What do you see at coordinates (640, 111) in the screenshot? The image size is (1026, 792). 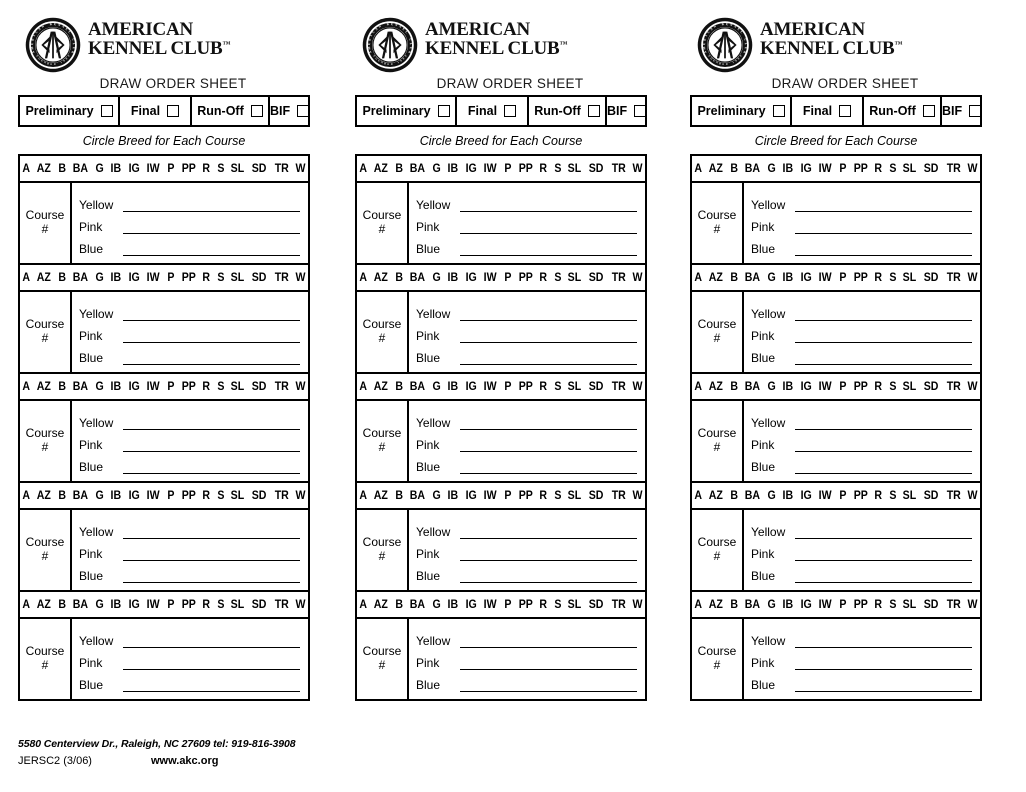 I see `checkbox-bif` at bounding box center [640, 111].